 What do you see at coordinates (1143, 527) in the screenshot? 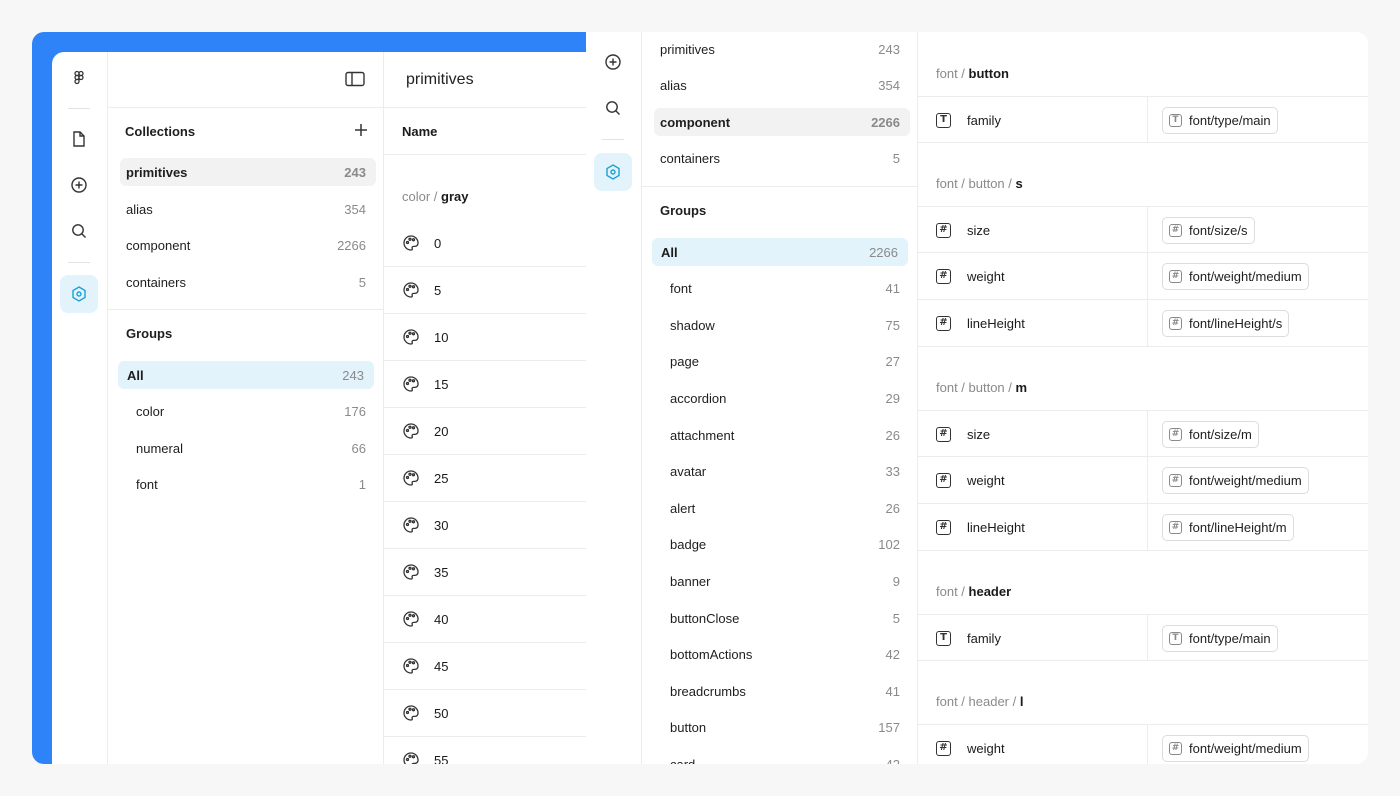
I see `variable-row: # lineHeight # font/lineHeight/m` at bounding box center [1143, 527].